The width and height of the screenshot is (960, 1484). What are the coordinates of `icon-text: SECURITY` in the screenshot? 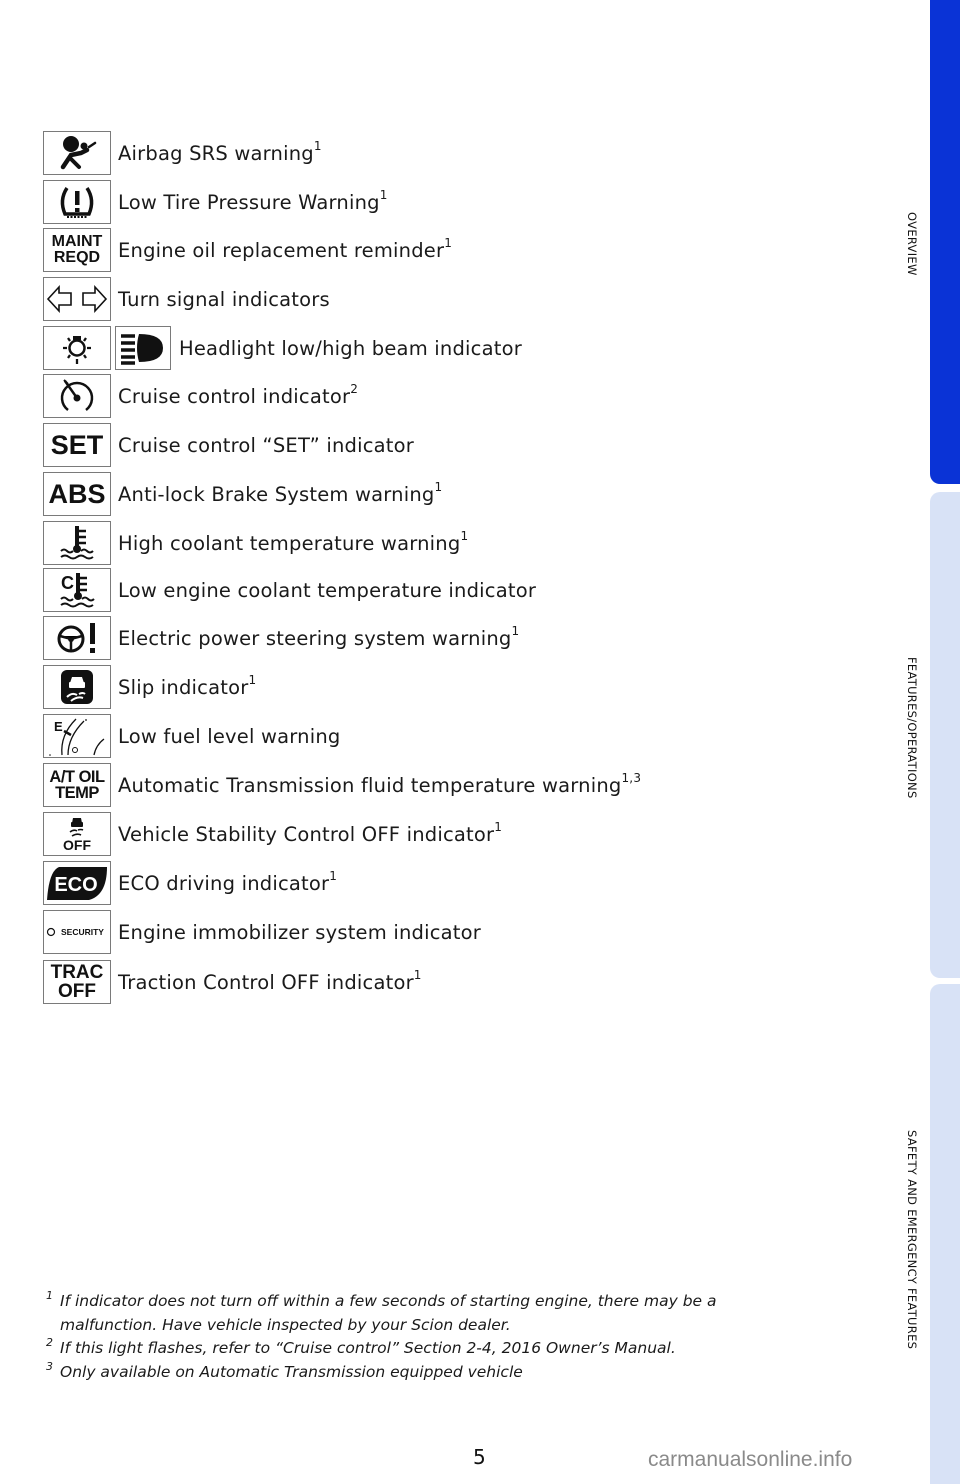 It's located at (82, 931).